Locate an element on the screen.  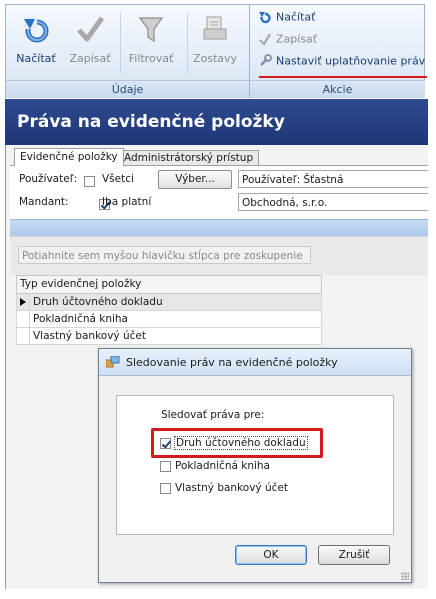
resize-grip-icon is located at coordinates (405, 576).